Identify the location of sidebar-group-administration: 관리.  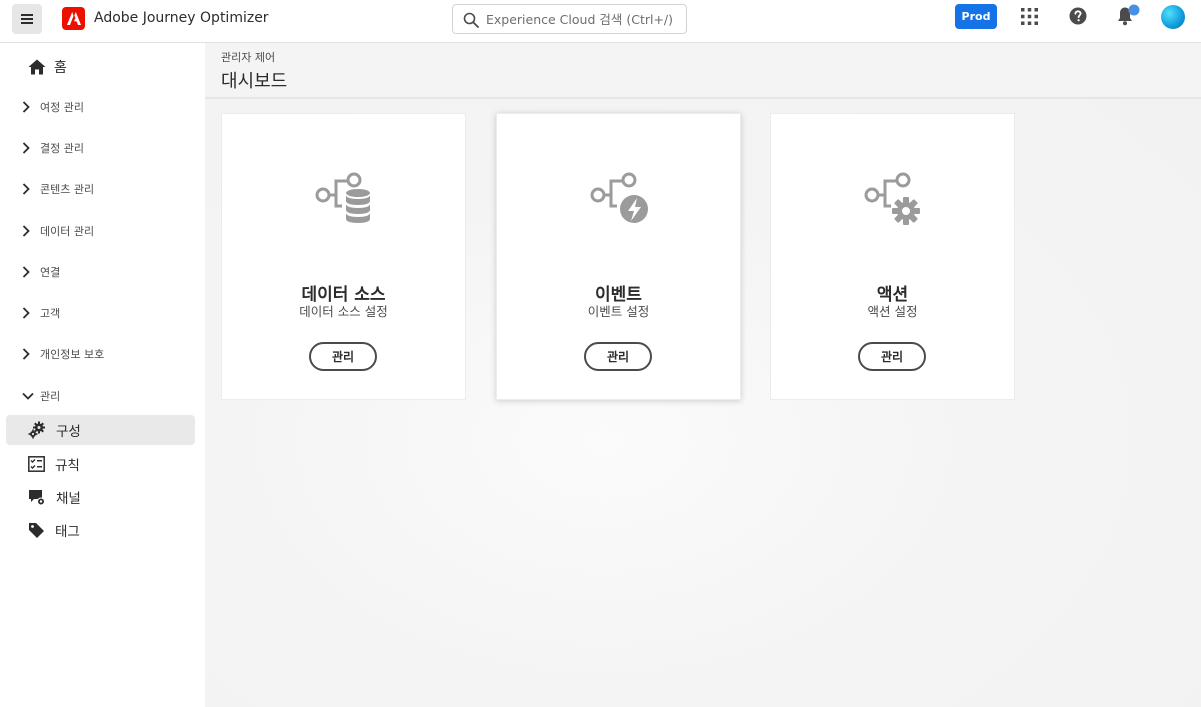
(41, 396).